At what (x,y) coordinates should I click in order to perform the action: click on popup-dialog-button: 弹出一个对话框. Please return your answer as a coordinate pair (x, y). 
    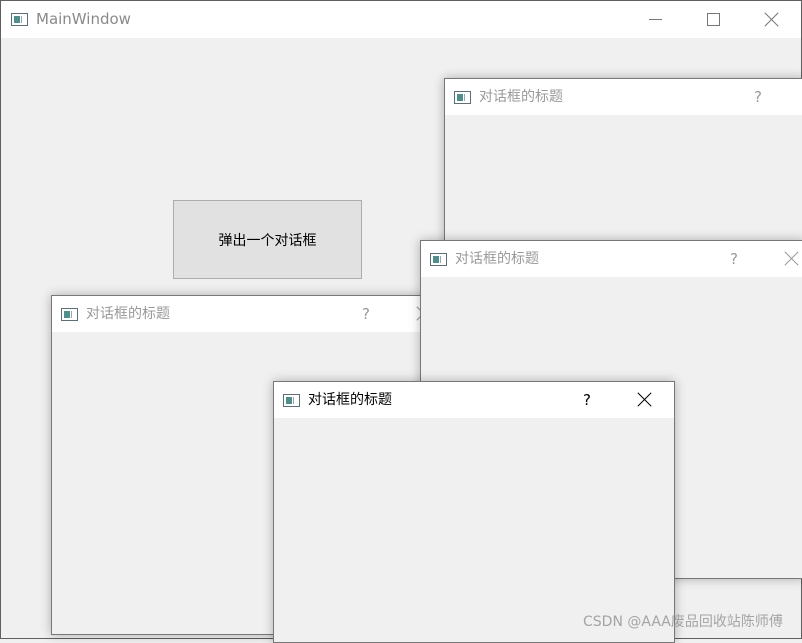
    Looking at the image, I should click on (267, 239).